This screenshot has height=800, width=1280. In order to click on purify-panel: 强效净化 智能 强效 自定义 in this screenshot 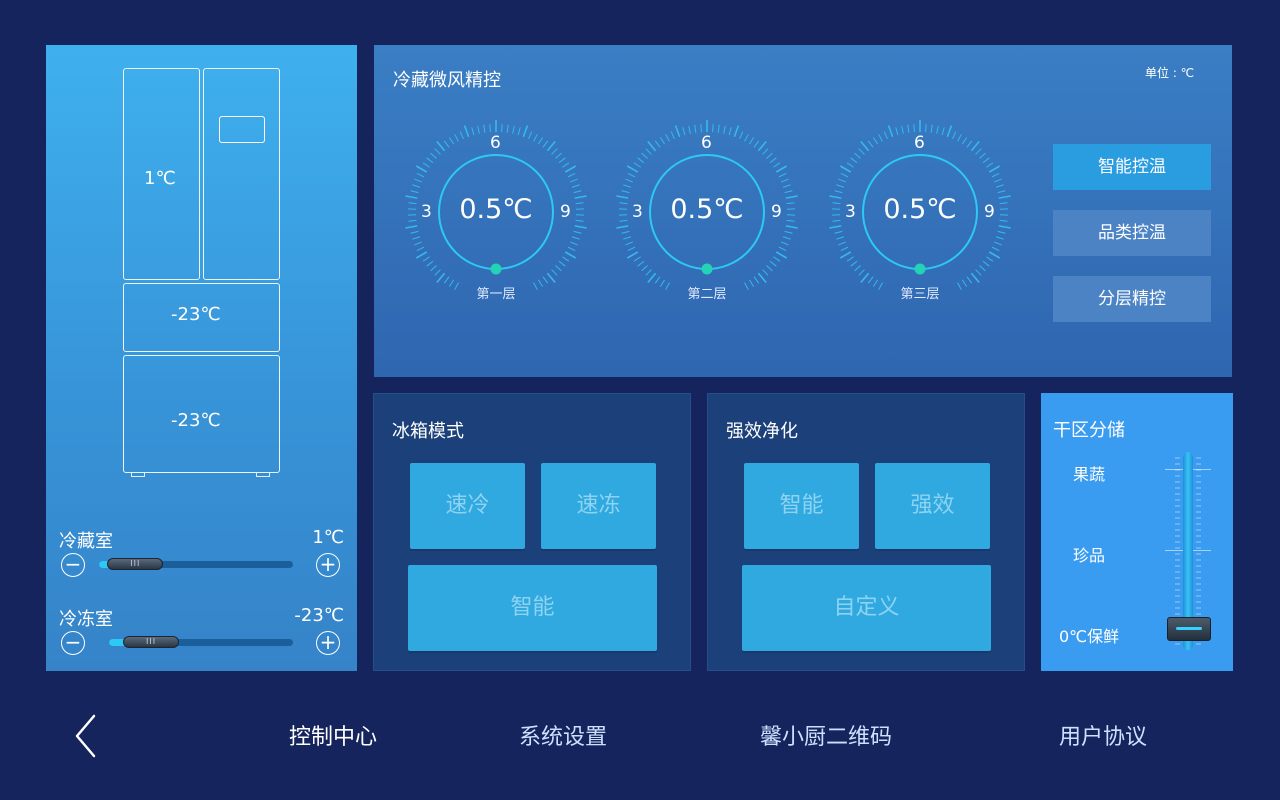, I will do `click(866, 532)`.